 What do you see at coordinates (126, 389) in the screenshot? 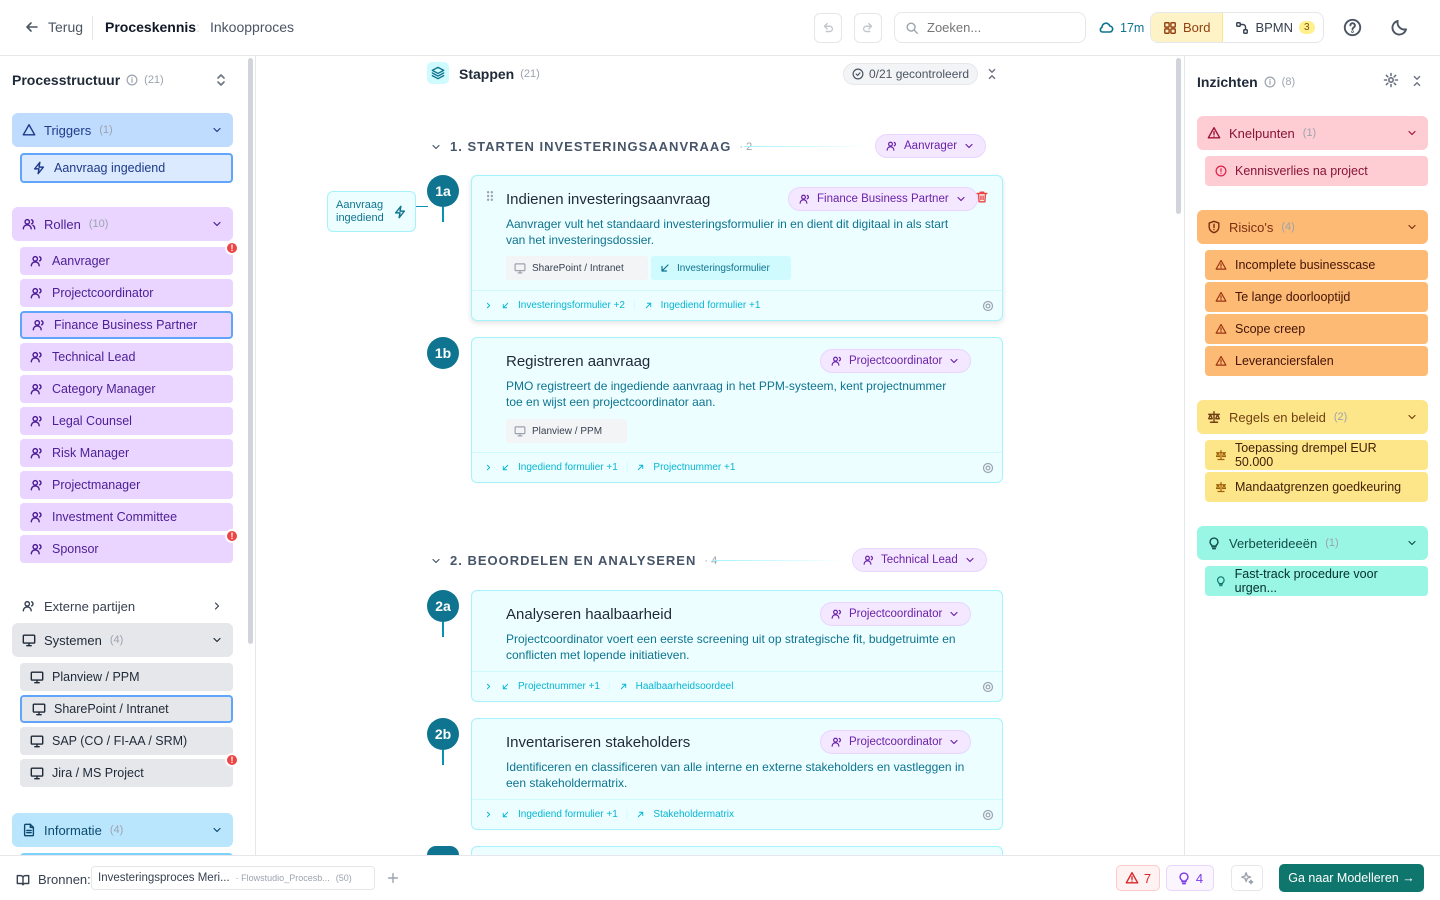
I see `role-item: Category Manager` at bounding box center [126, 389].